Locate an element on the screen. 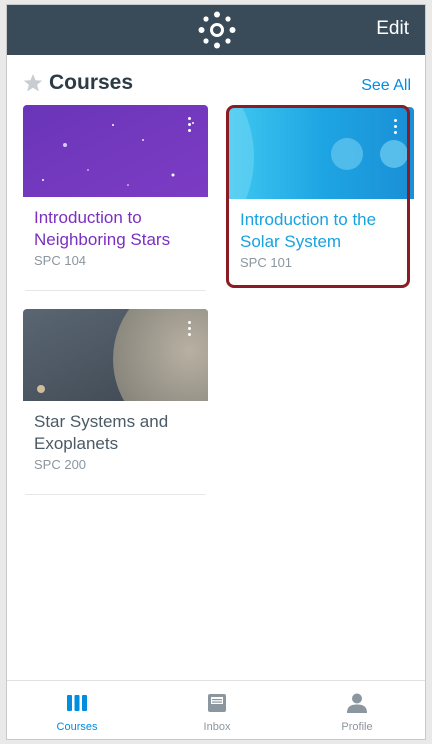  profile-icon is located at coordinates (357, 703).